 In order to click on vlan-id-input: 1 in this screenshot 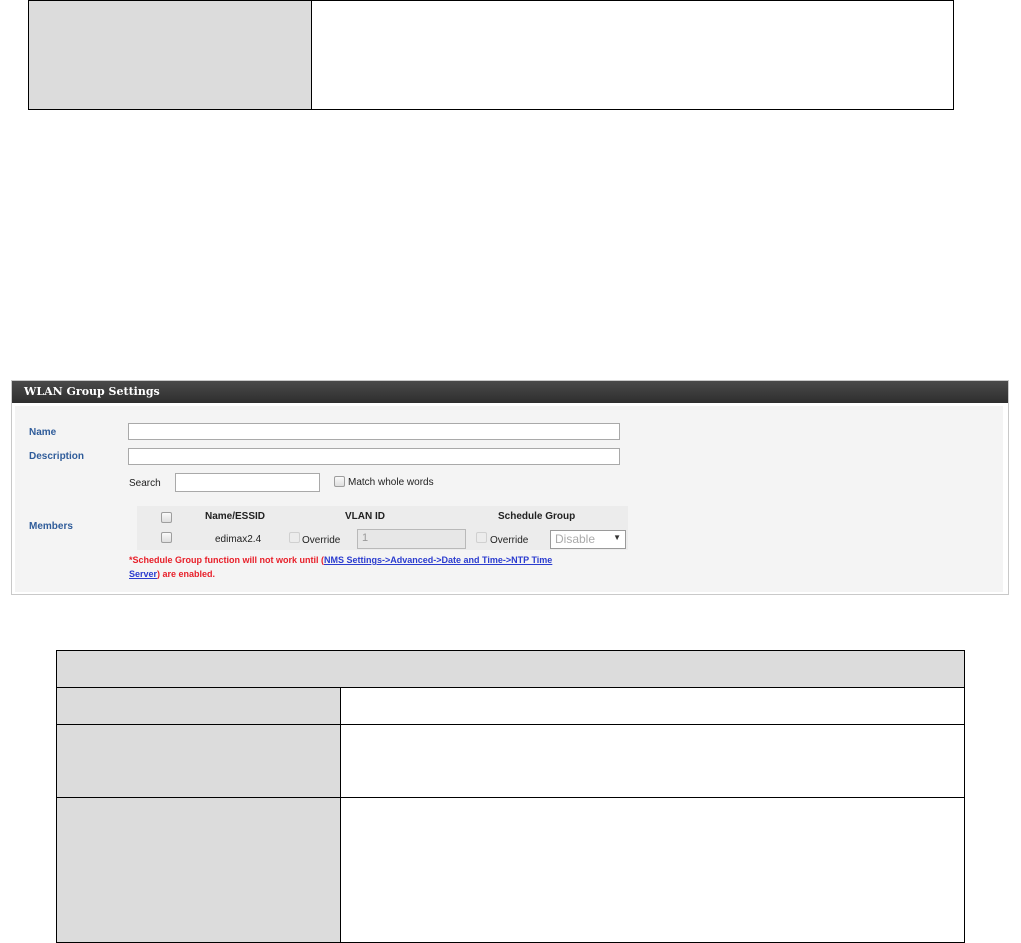, I will do `click(411, 539)`.